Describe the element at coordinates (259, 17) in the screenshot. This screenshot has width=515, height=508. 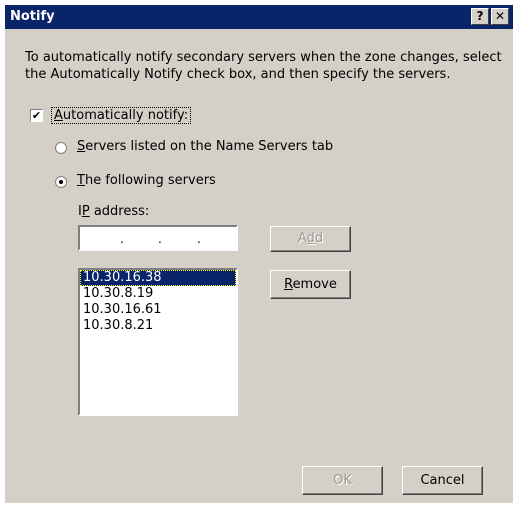
I see `title-bar: Notify ? ✕` at that location.